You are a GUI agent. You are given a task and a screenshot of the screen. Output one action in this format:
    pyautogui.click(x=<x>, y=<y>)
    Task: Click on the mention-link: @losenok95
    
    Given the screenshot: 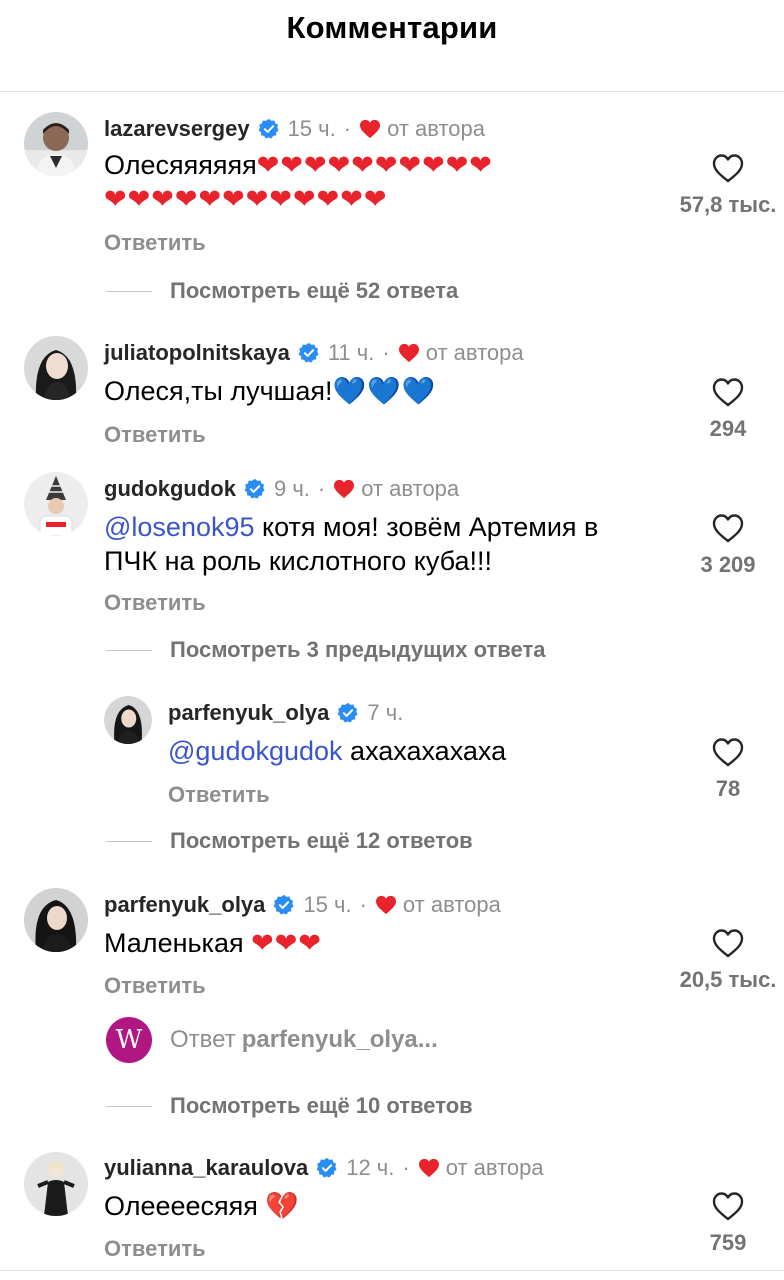 What is the action you would take?
    pyautogui.click(x=179, y=527)
    